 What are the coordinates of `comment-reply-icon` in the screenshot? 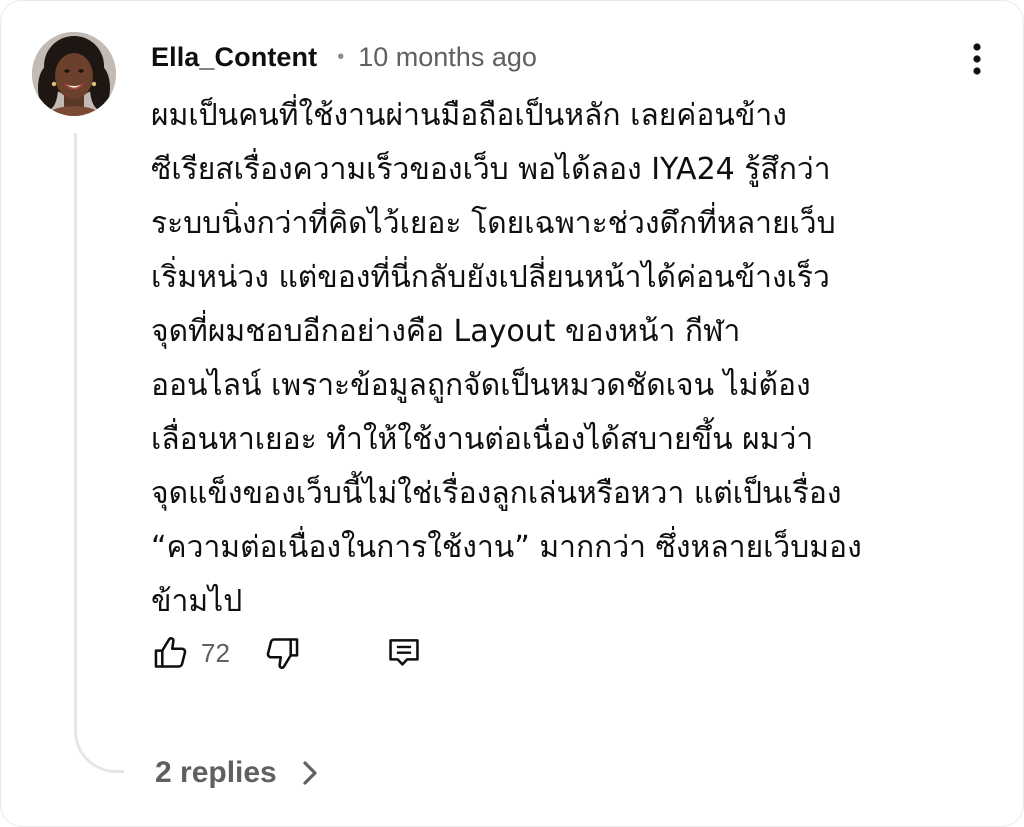 It's located at (404, 652).